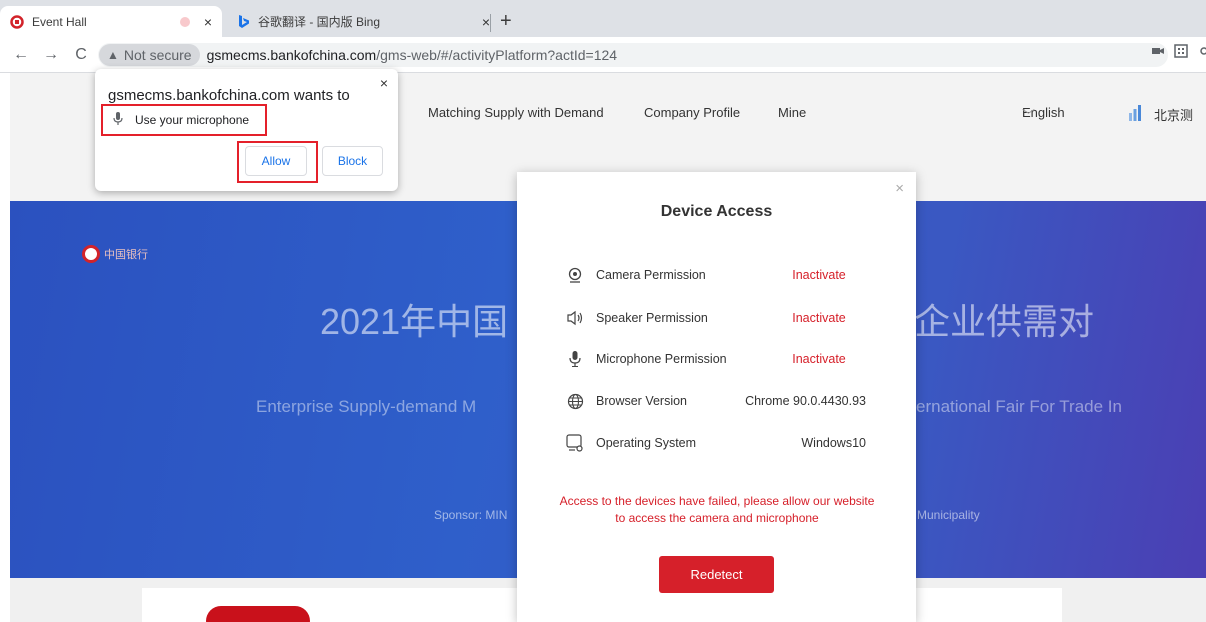 Image resolution: width=1206 pixels, height=622 pixels. Describe the element at coordinates (51, 55) in the screenshot. I see `forward-button: →` at that location.